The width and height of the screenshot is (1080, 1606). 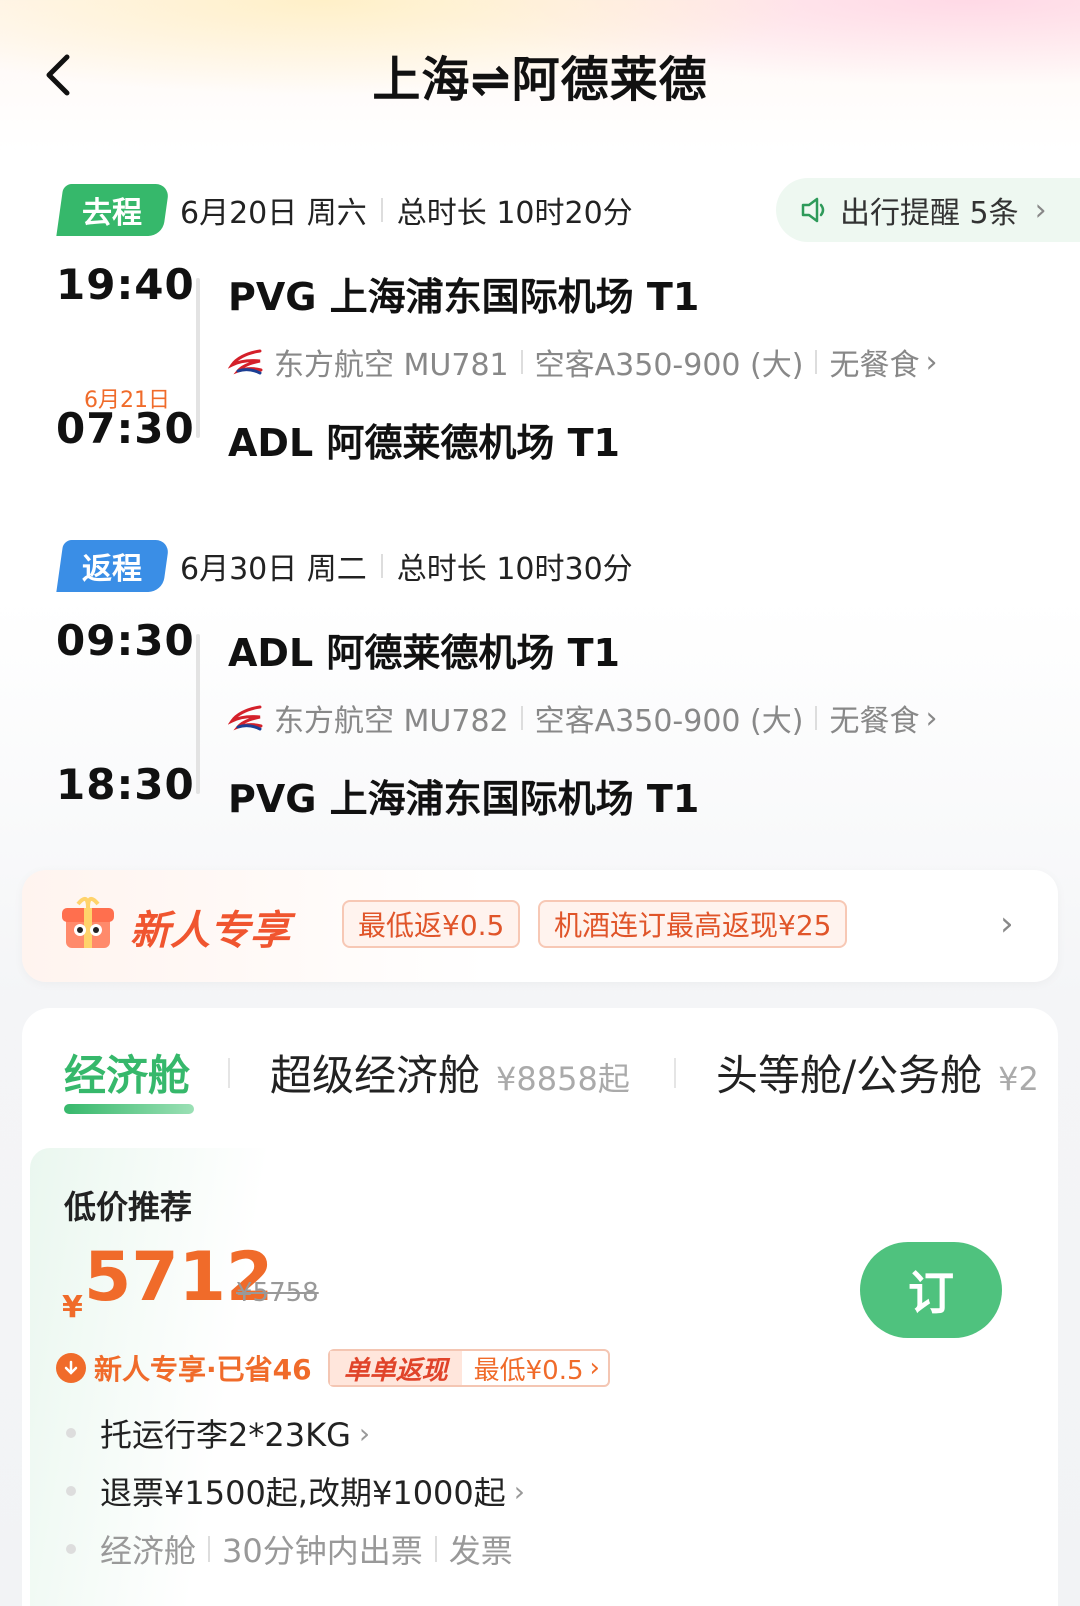 I want to click on page-title: 上海⇌阿德莱德, so click(x=540, y=80).